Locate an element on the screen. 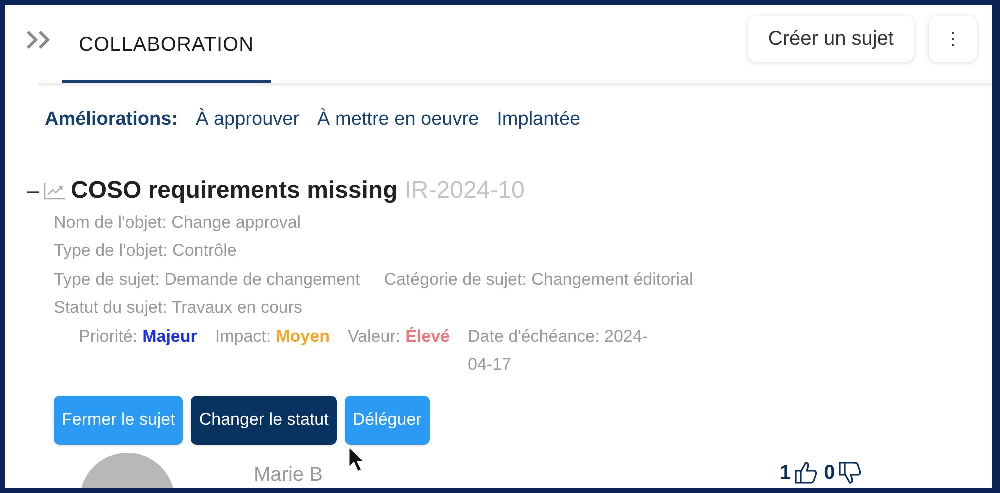 The width and height of the screenshot is (1000, 493). meta-label: Valeur: is located at coordinates (374, 337).